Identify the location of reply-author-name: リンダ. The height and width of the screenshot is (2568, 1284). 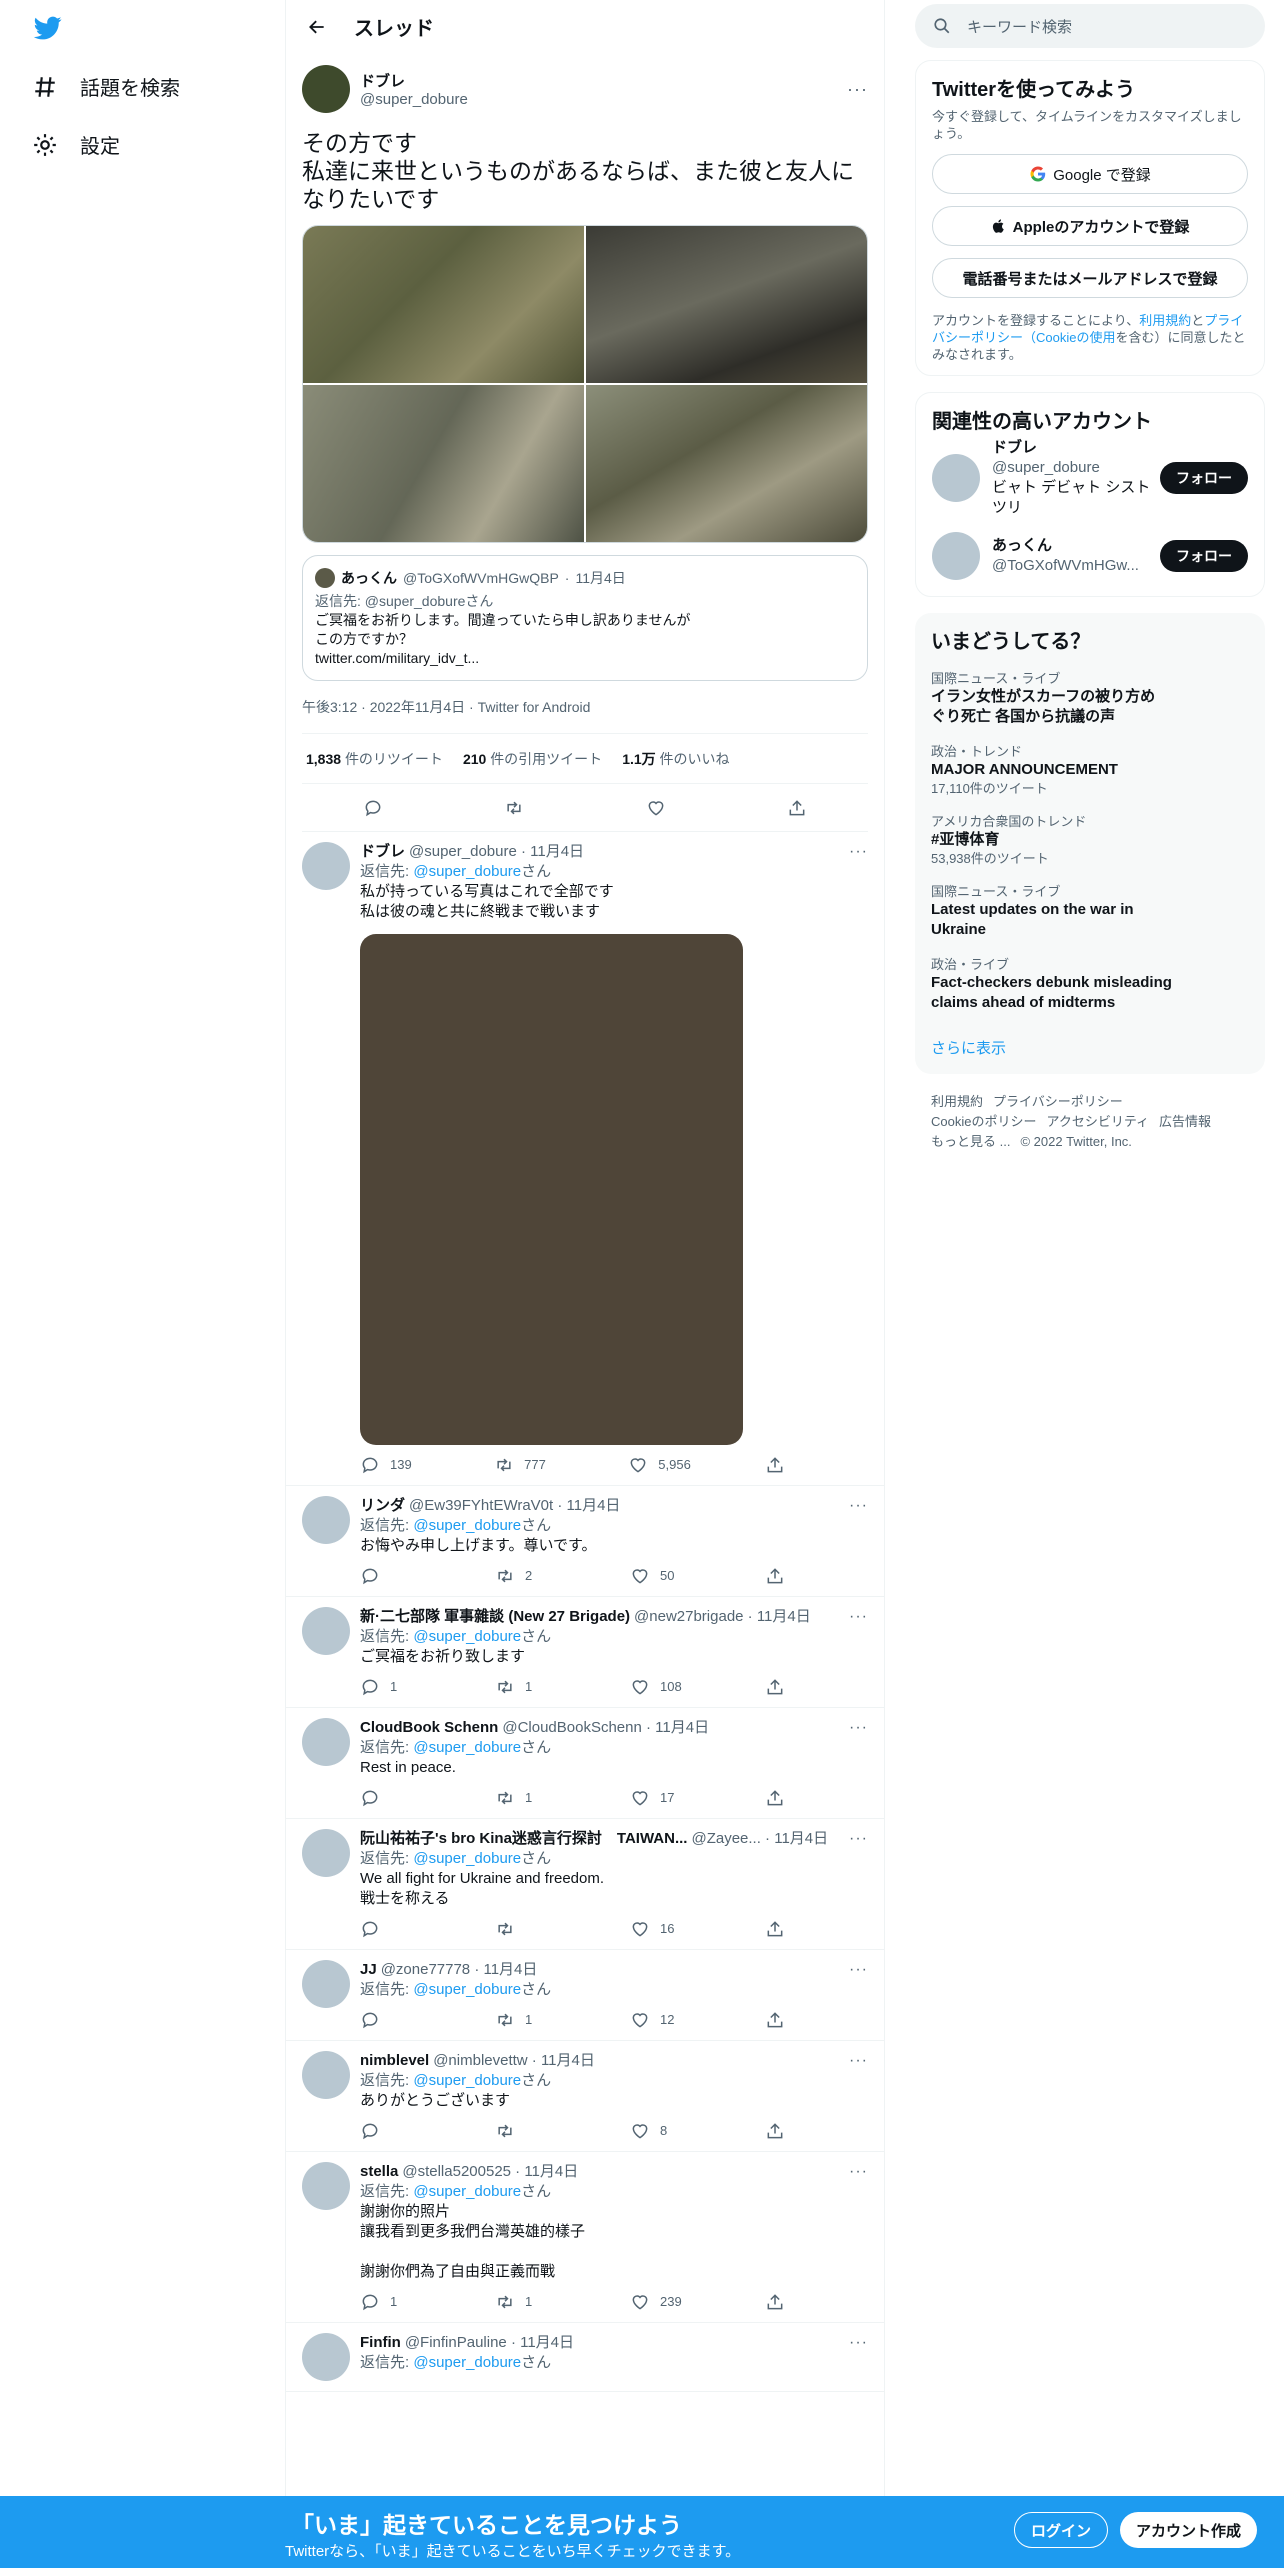
(382, 1506).